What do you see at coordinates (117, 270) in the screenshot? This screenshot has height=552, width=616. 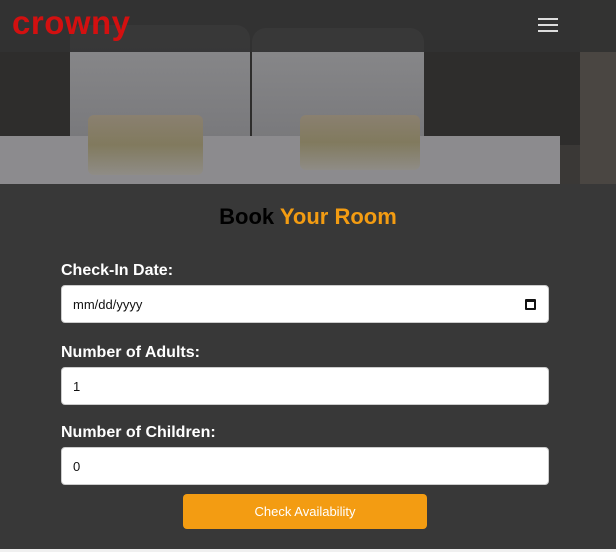 I see `checkin-label: Check-In Date:` at bounding box center [117, 270].